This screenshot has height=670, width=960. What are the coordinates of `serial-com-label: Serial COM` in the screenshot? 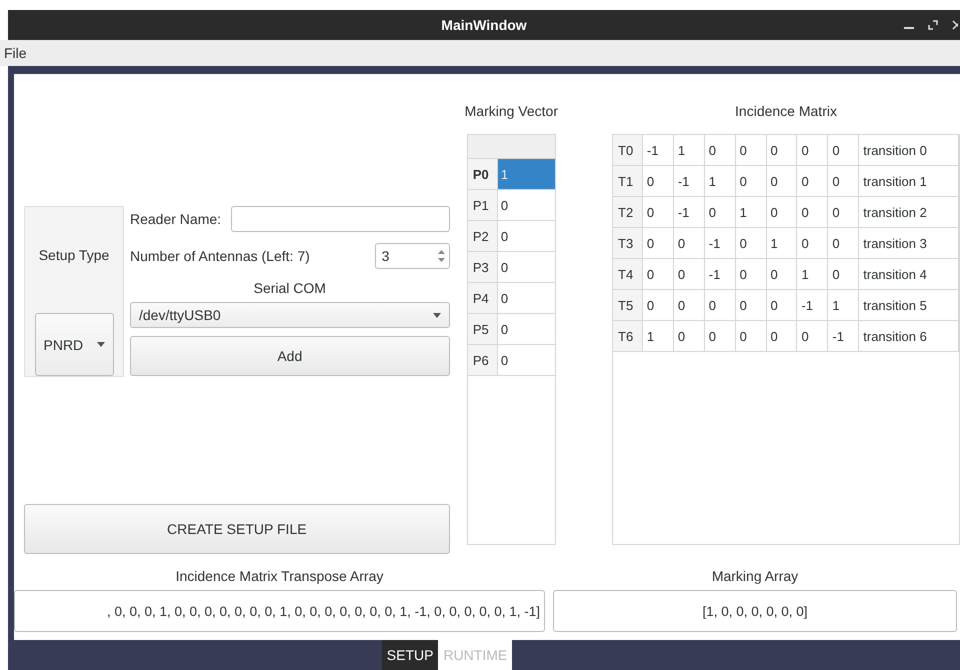 It's located at (290, 288).